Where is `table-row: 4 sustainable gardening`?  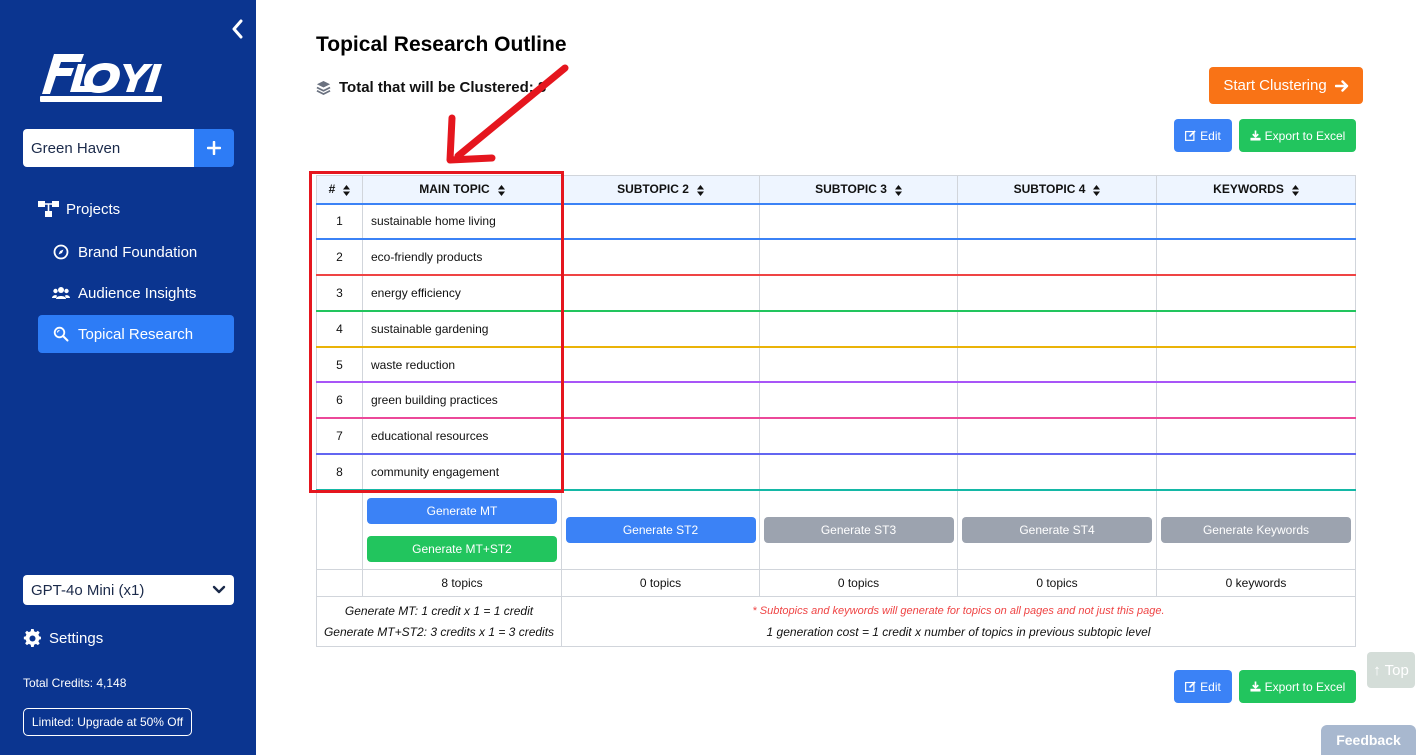
table-row: 4 sustainable gardening is located at coordinates (836, 329).